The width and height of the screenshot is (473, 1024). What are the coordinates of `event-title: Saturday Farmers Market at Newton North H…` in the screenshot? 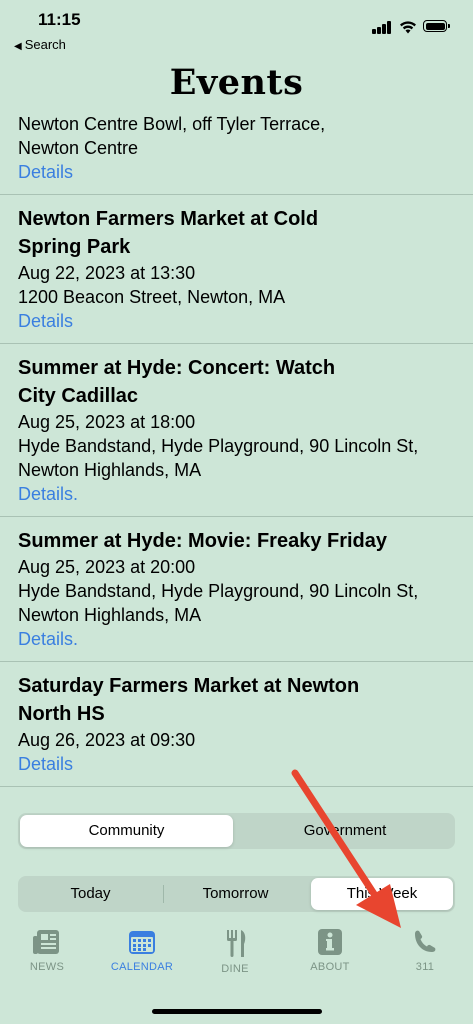 It's located at (189, 700).